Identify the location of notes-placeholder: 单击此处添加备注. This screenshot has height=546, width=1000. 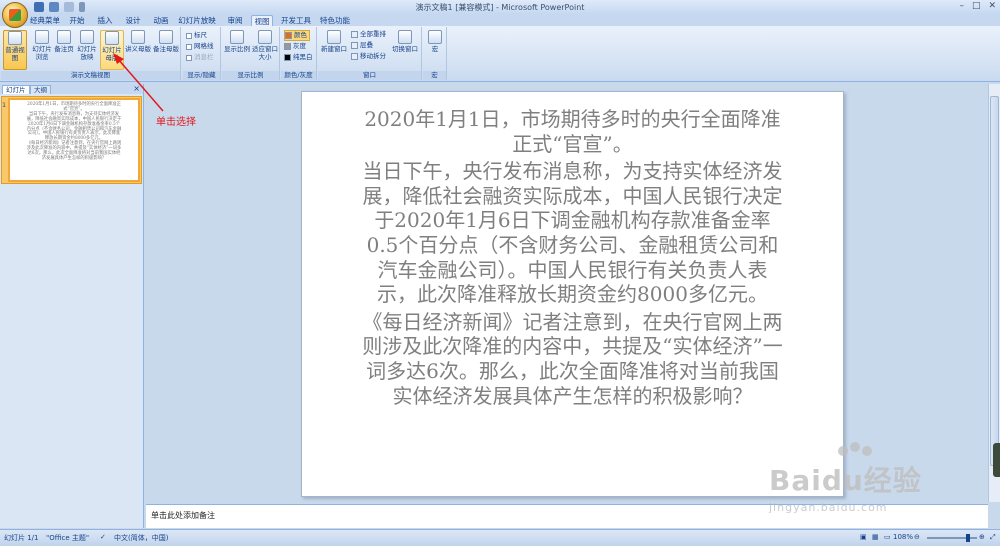
(183, 515).